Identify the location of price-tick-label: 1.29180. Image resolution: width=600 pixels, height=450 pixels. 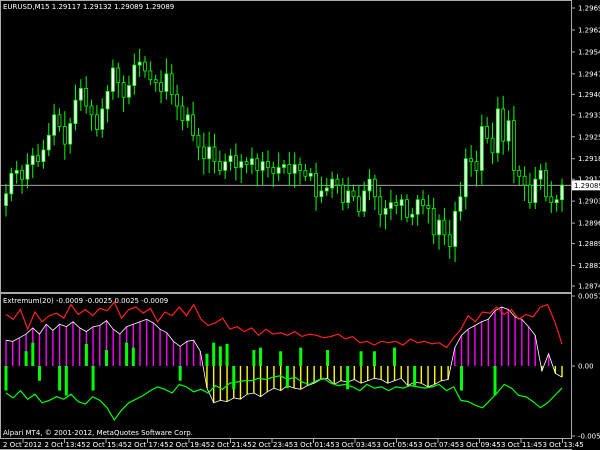
(589, 159).